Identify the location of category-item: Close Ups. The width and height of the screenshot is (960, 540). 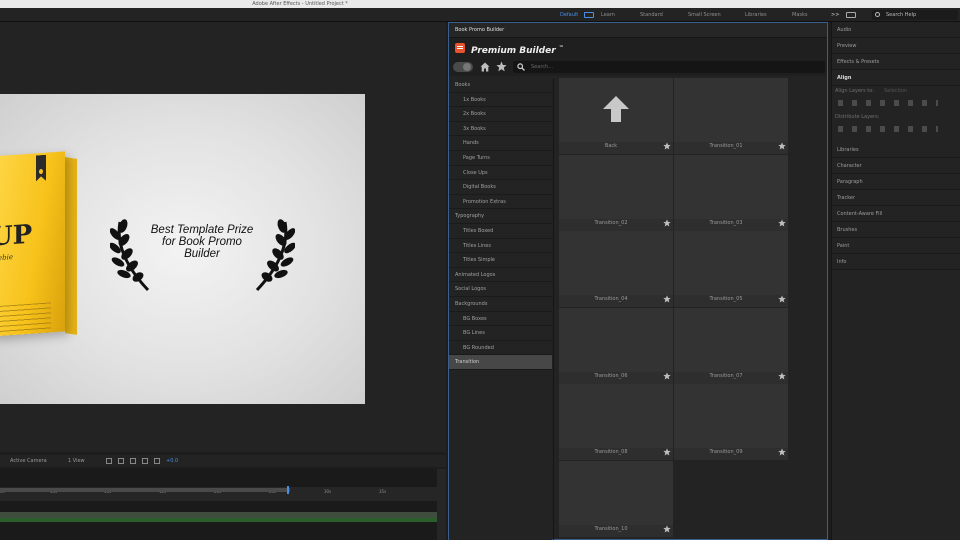
(500, 173).